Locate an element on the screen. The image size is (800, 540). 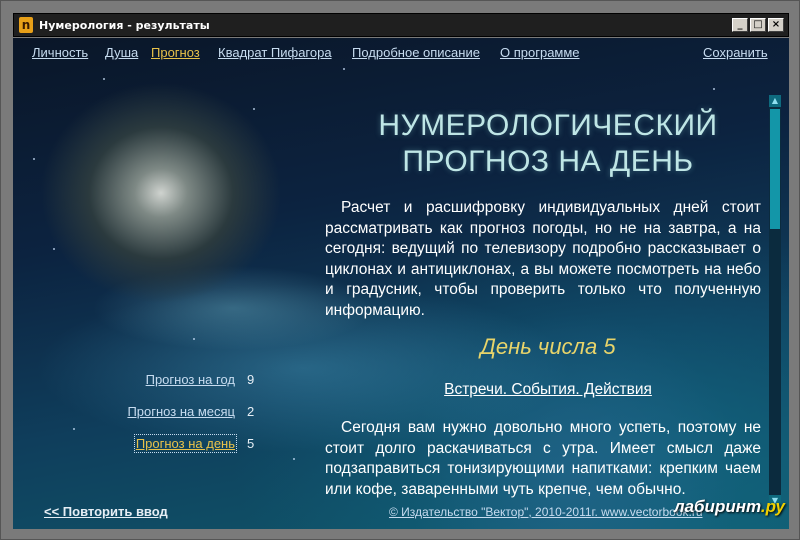
nav-item-about: О программе is located at coordinates (540, 52).